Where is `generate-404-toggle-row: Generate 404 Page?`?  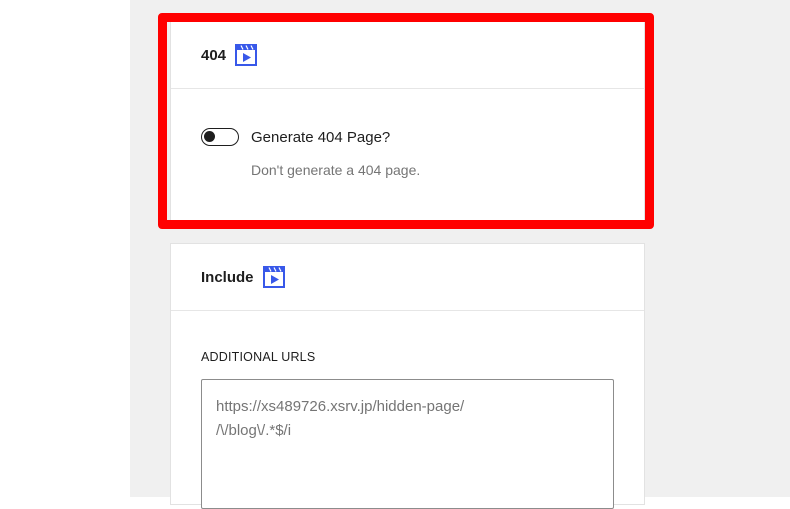 generate-404-toggle-row: Generate 404 Page? is located at coordinates (295, 137).